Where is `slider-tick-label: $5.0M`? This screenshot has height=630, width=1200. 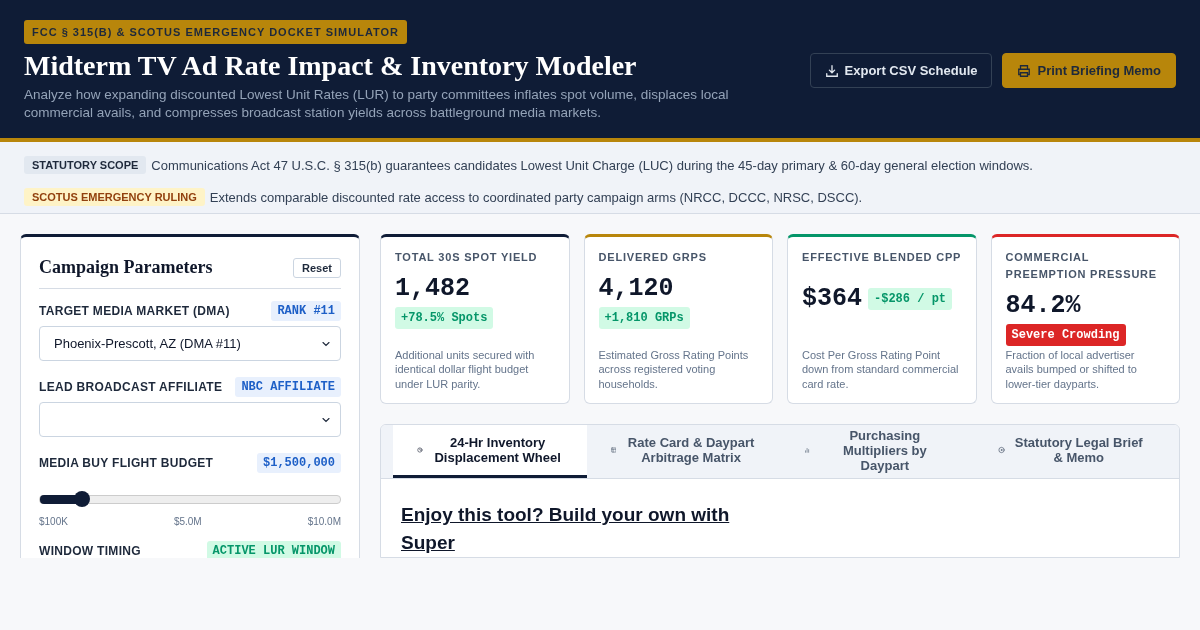
slider-tick-label: $5.0M is located at coordinates (187, 521).